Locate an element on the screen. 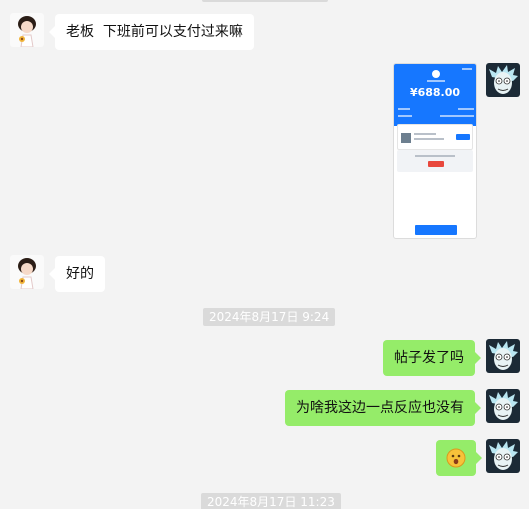 Image resolution: width=529 pixels, height=509 pixels. payment-amount: ¥688.00 is located at coordinates (435, 92).